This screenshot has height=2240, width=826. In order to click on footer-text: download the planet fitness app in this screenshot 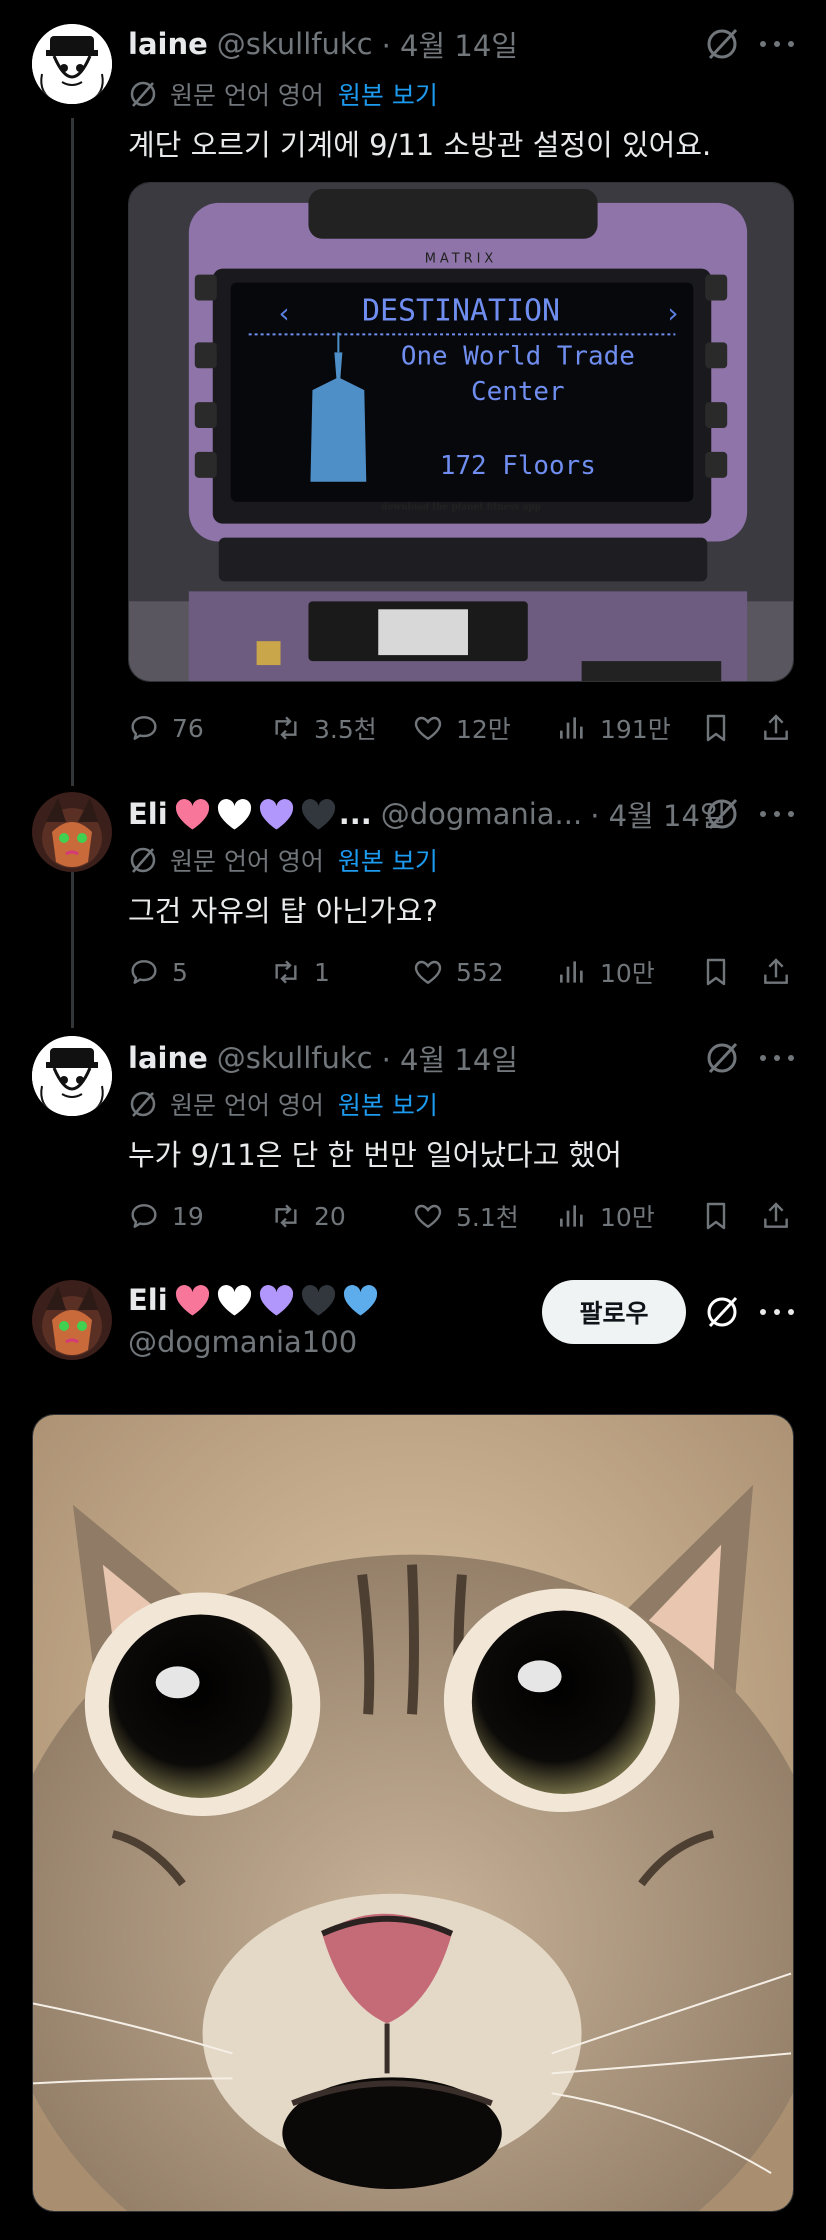, I will do `click(461, 508)`.